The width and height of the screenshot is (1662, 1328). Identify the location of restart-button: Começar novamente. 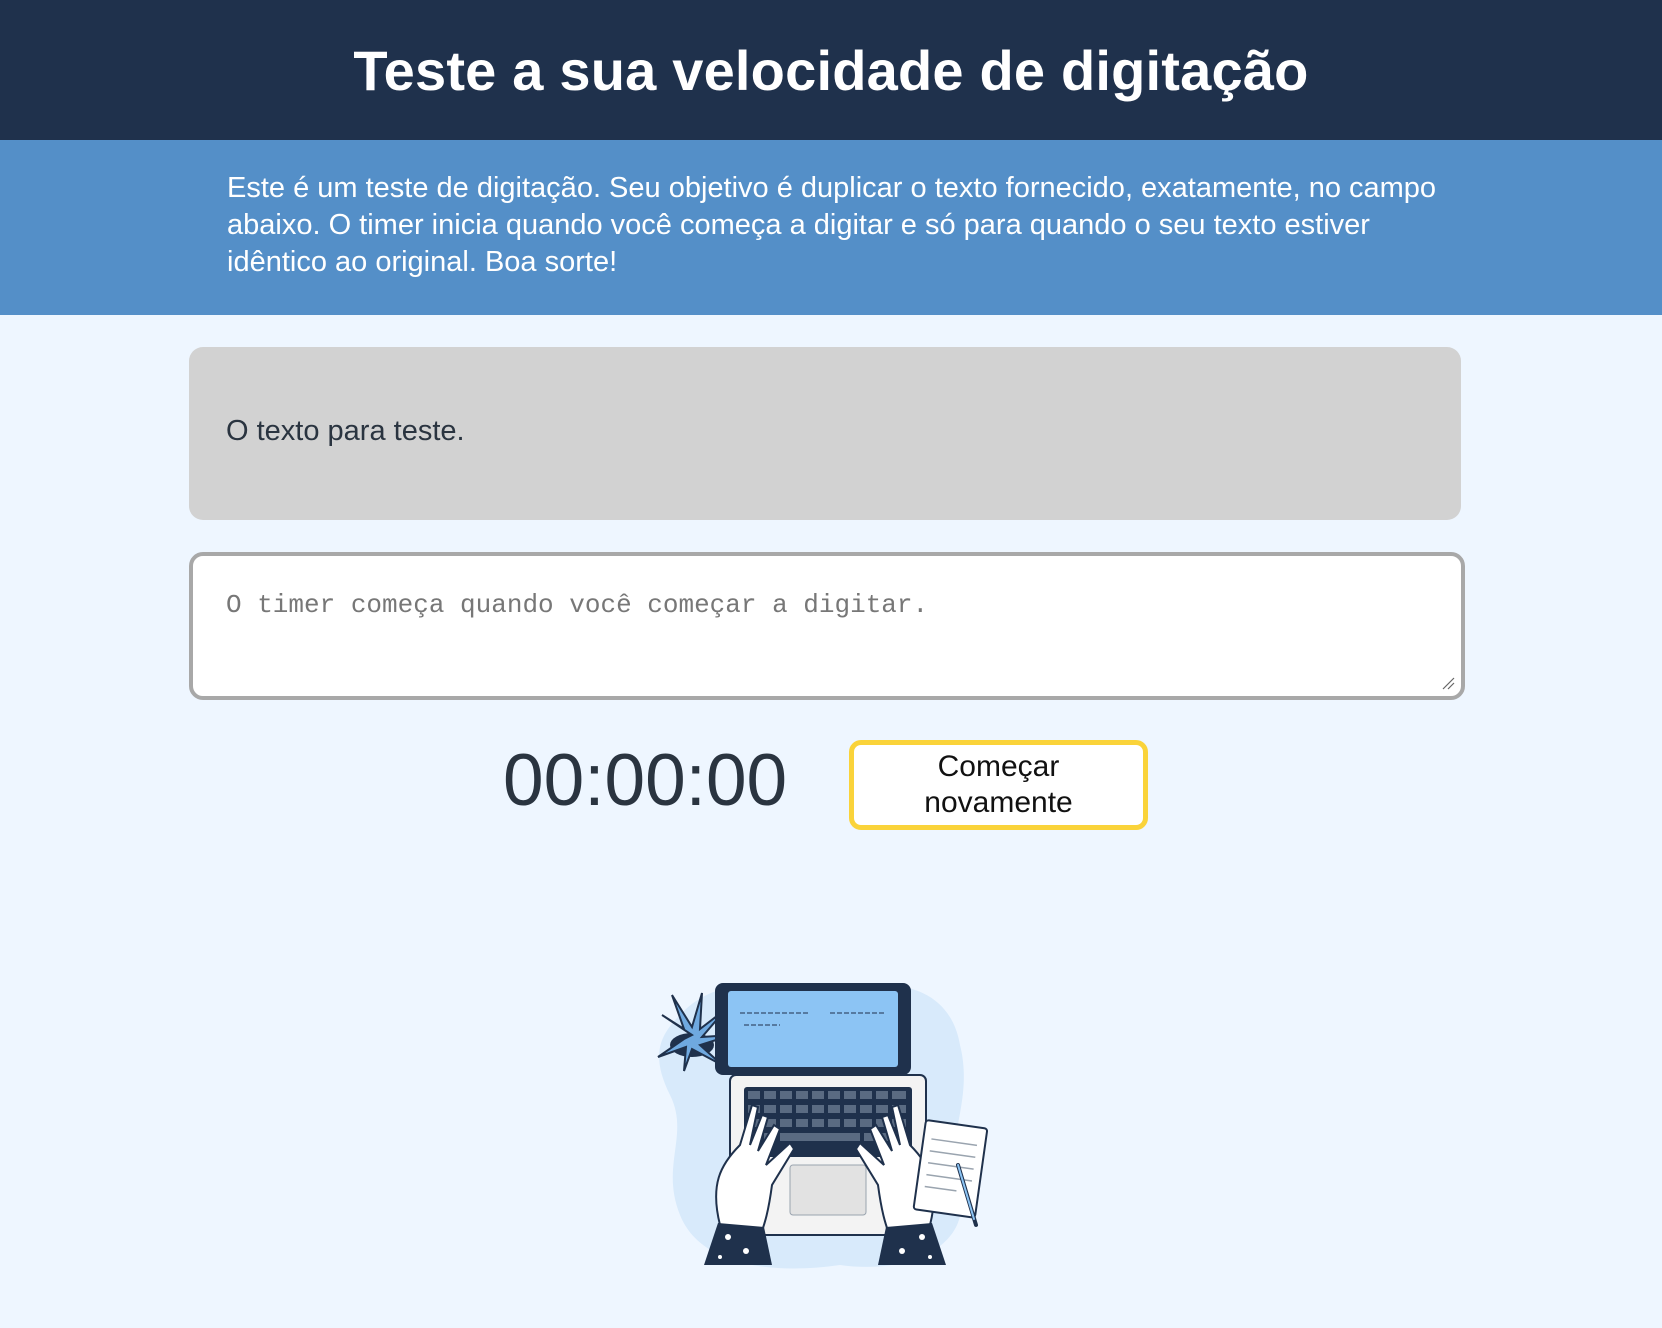
(998, 785).